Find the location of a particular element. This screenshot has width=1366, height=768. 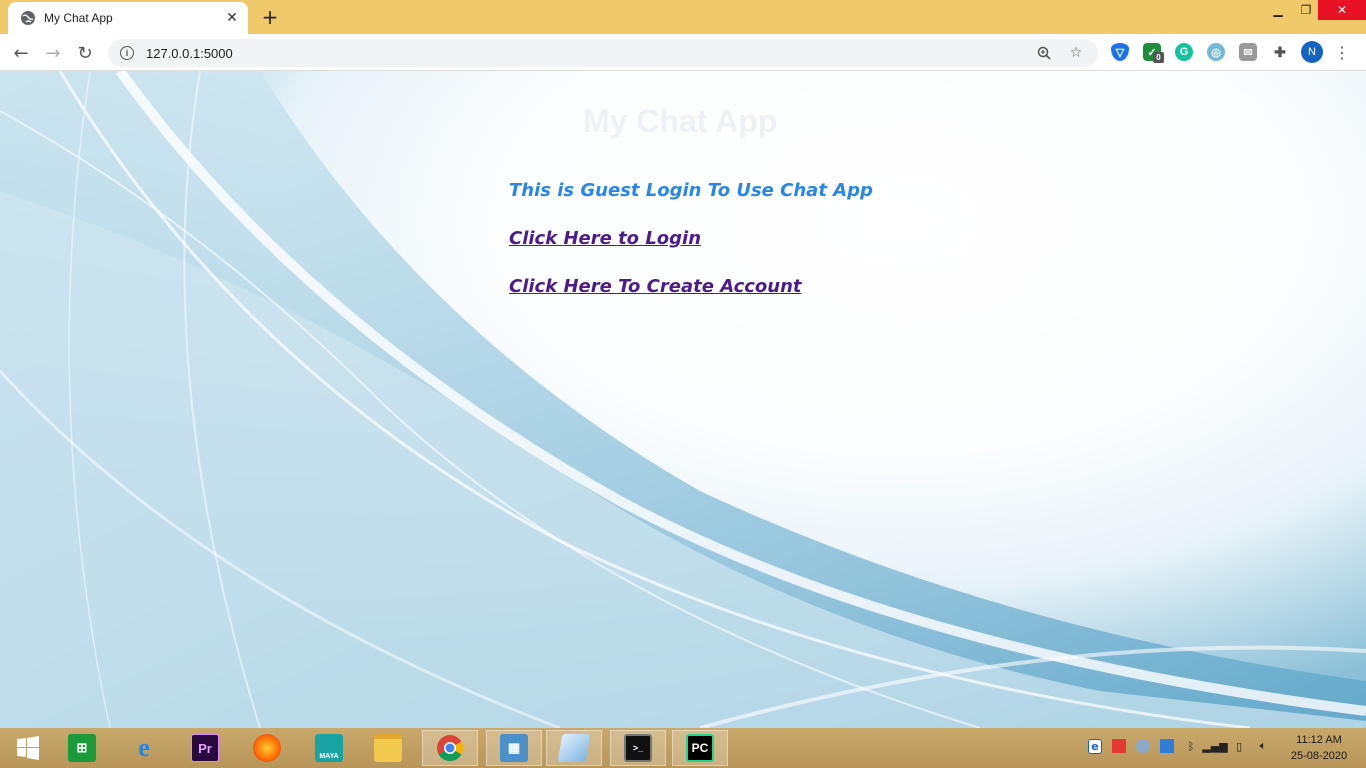

globe-icon is located at coordinates (28, 18).